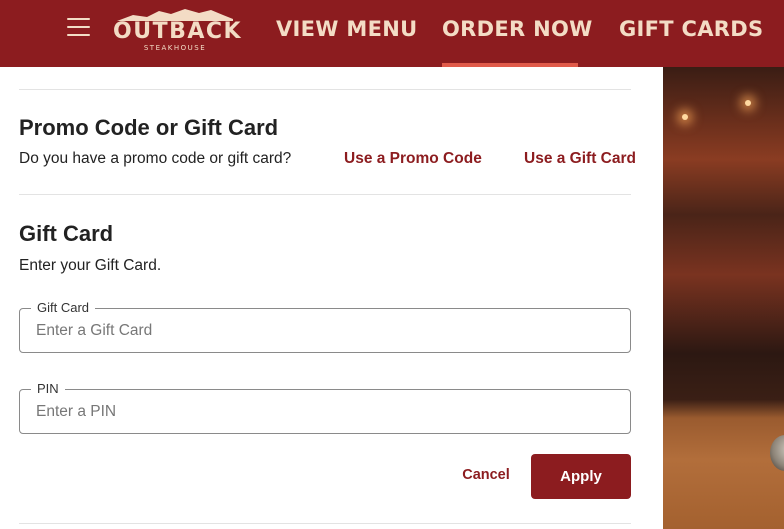 Image resolution: width=784 pixels, height=529 pixels. Describe the element at coordinates (79, 27) in the screenshot. I see `hamburger-menu-icon` at that location.